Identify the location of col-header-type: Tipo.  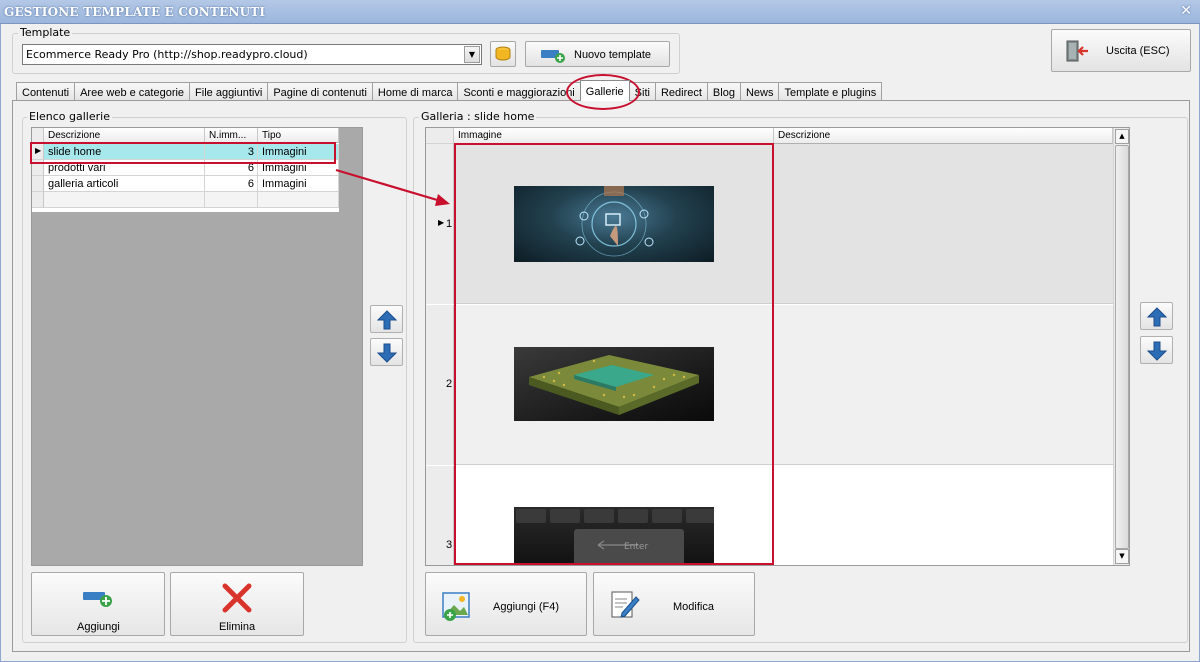
(298, 135).